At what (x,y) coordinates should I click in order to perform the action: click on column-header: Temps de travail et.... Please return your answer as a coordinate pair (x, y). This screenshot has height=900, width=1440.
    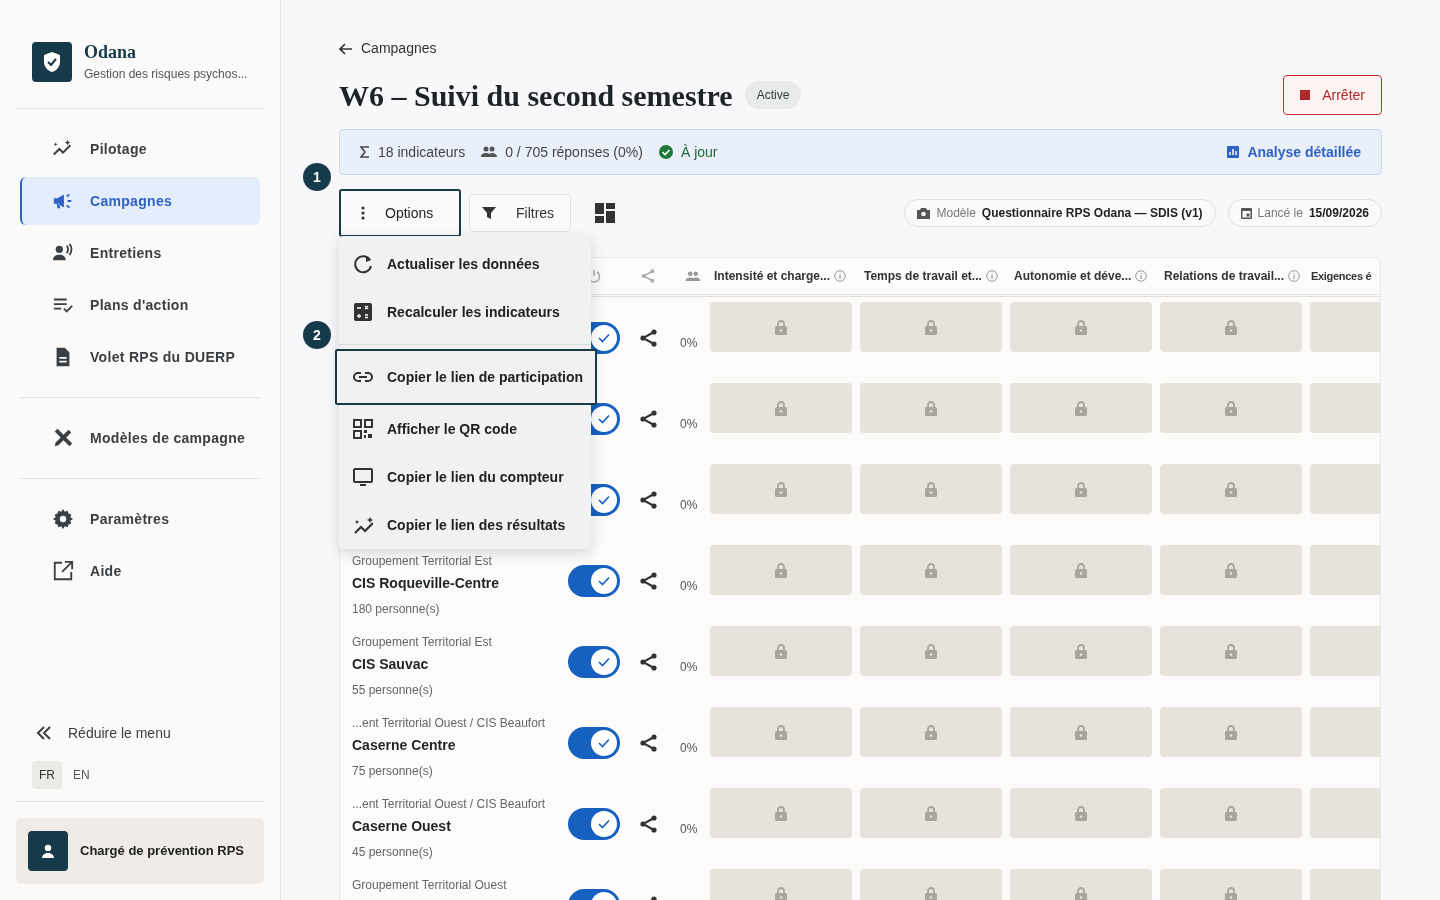
    Looking at the image, I should click on (923, 276).